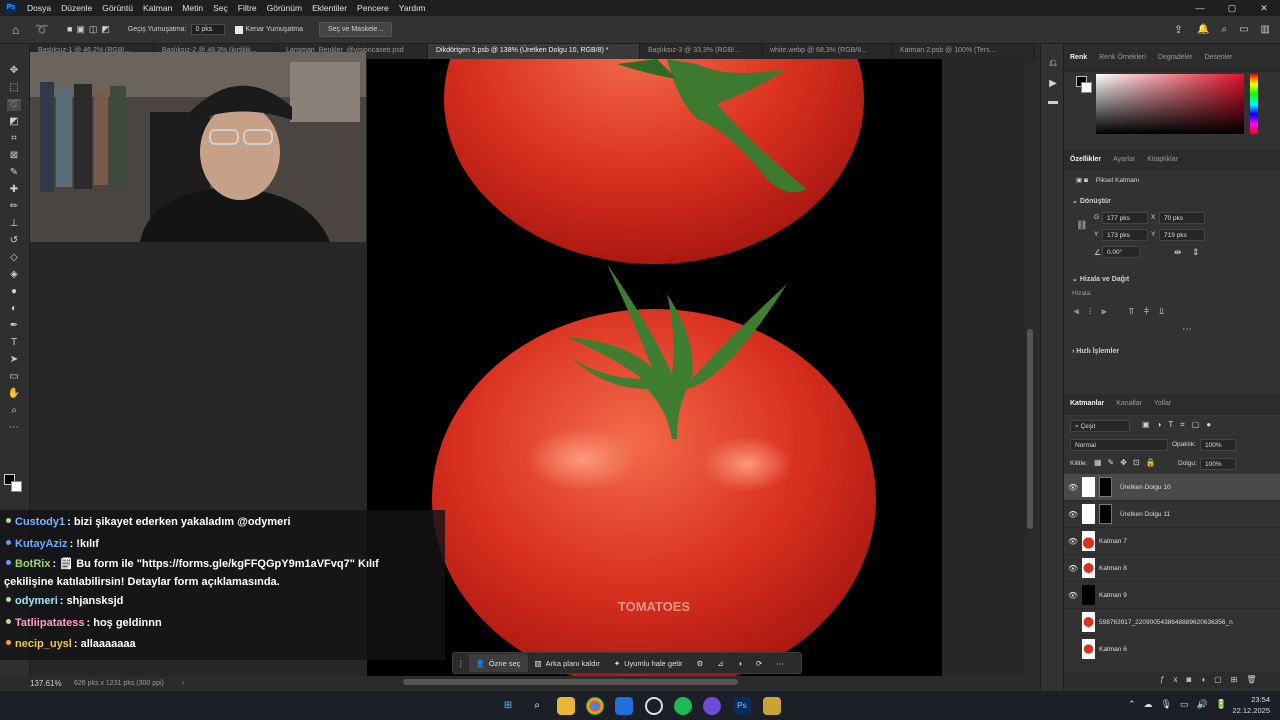 This screenshot has height=720, width=1280. I want to click on pen-tool-icon: ✒, so click(14, 326).